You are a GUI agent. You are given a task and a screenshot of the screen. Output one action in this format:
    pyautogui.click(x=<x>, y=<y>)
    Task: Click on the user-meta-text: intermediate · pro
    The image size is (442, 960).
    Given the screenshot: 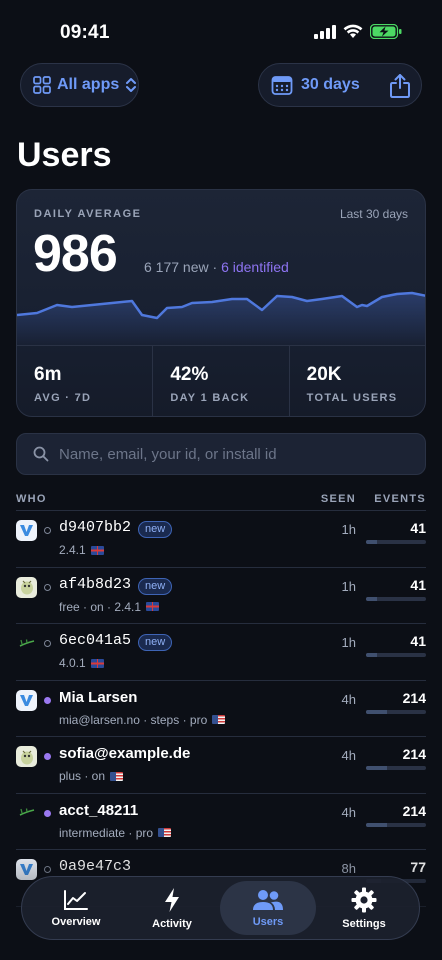 What is the action you would take?
    pyautogui.click(x=106, y=832)
    